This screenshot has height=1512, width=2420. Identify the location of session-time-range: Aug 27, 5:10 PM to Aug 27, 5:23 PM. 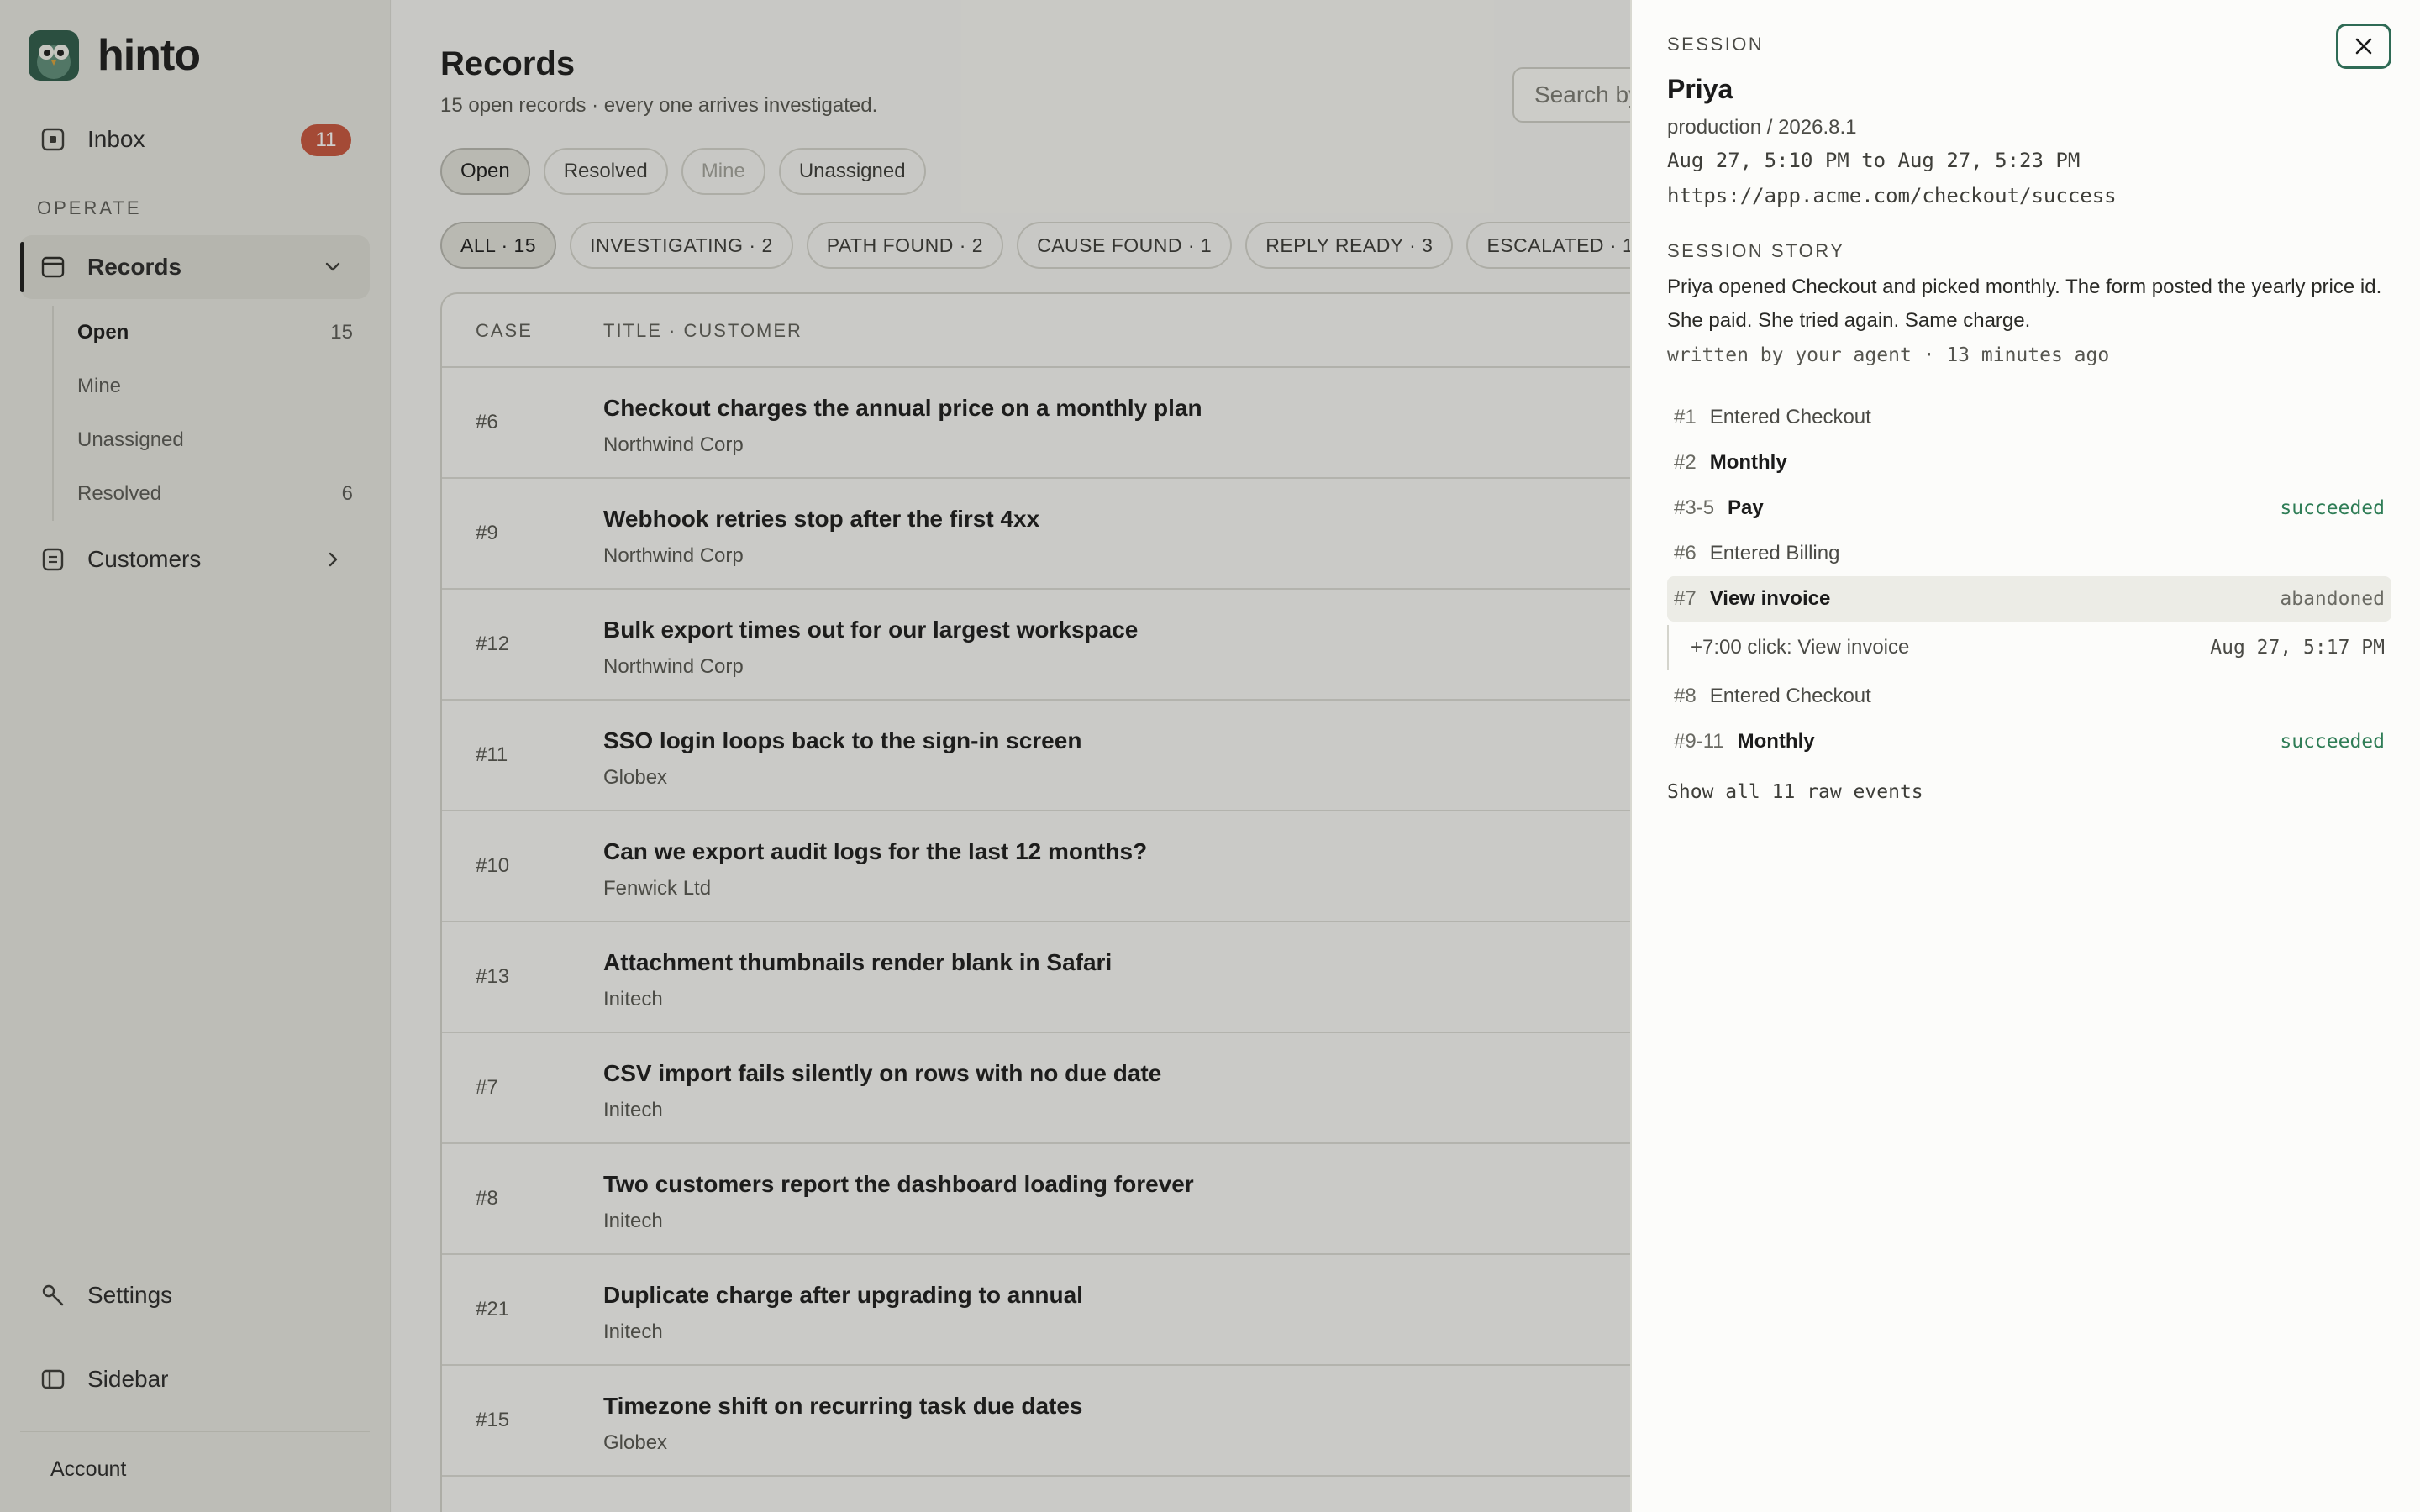
(1874, 160).